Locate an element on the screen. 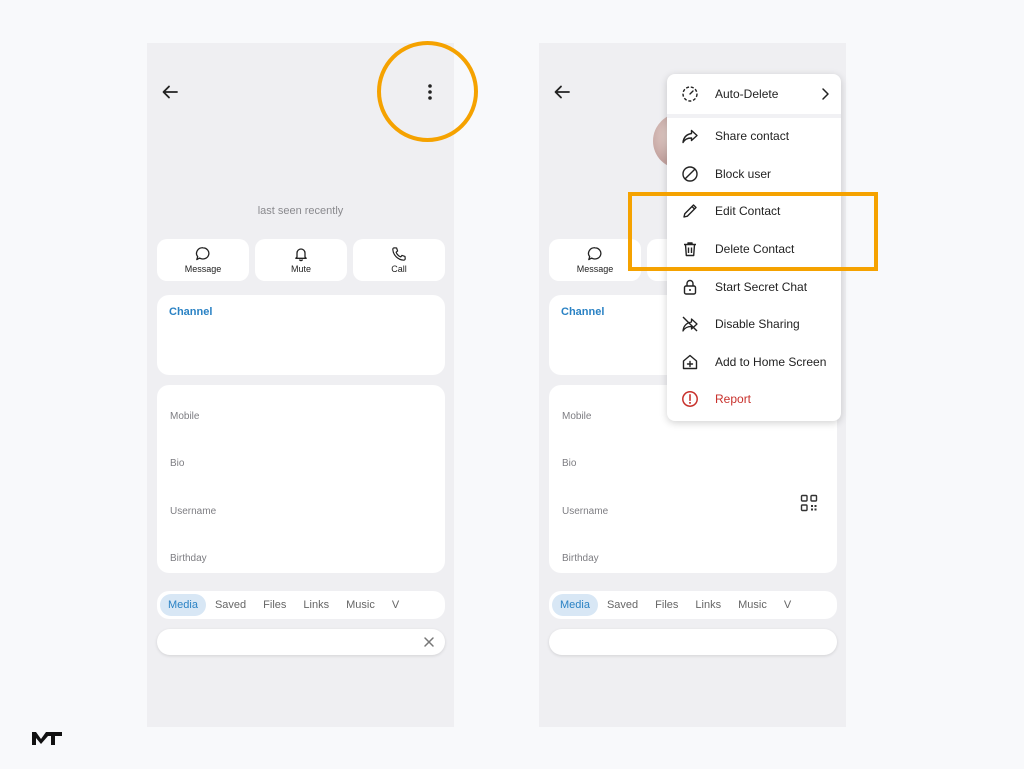 The width and height of the screenshot is (1024, 769). mute-button: Mute is located at coordinates (301, 260).